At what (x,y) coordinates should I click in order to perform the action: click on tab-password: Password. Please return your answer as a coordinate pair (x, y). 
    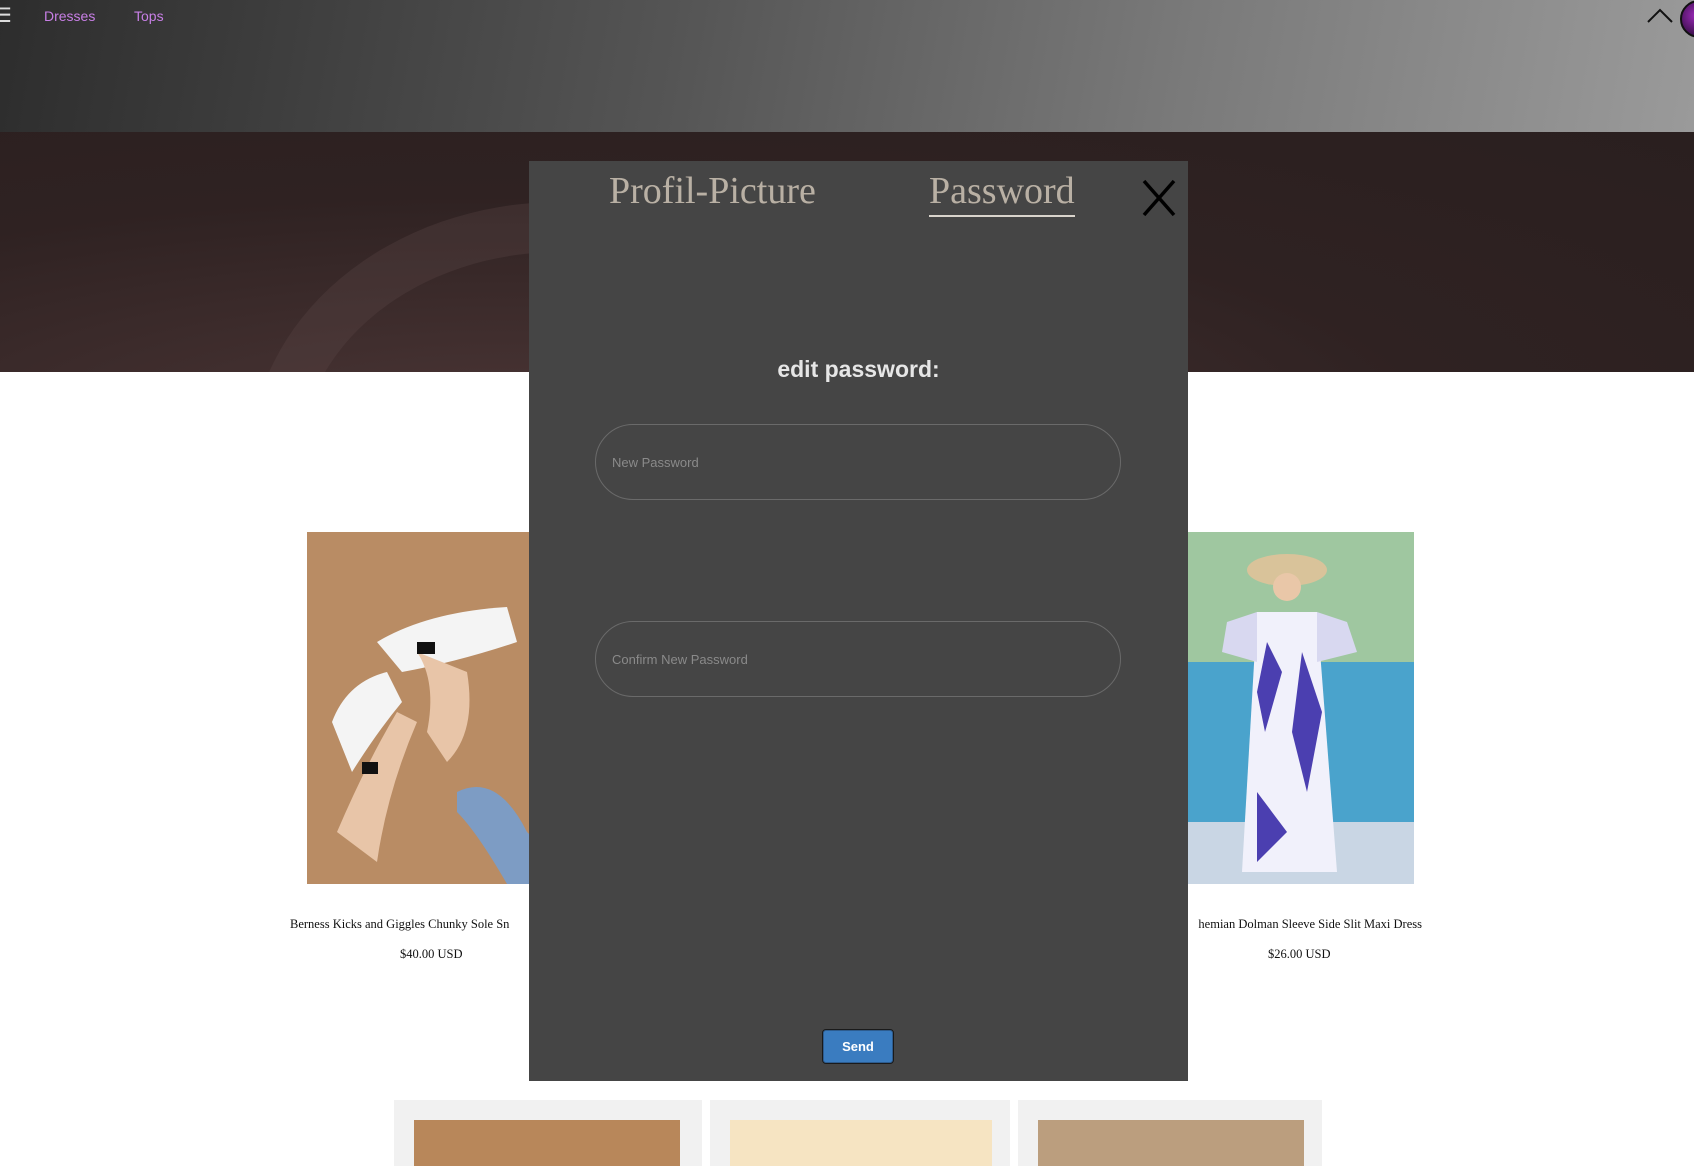
    Looking at the image, I should click on (1002, 193).